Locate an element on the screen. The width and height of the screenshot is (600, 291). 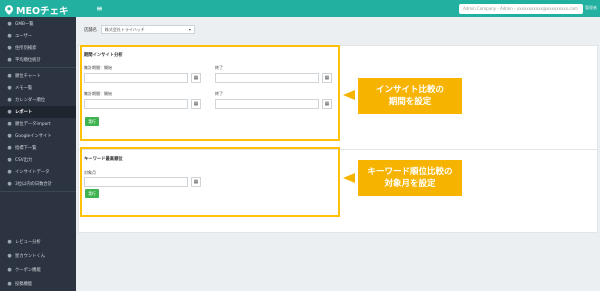
sidebar-item-top3-days: ● 3位以内の日数合計 is located at coordinates (38, 184).